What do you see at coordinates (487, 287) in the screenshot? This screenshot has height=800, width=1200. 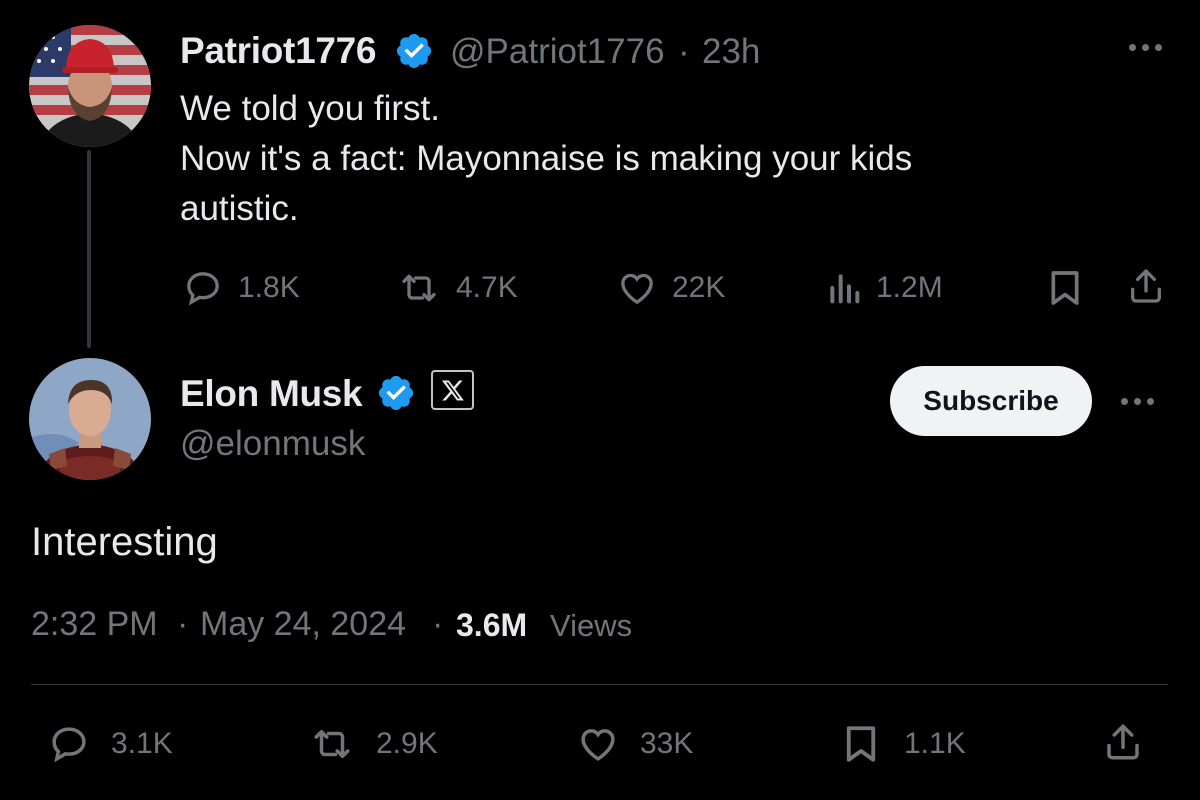 I see `repost-count: 4.7K` at bounding box center [487, 287].